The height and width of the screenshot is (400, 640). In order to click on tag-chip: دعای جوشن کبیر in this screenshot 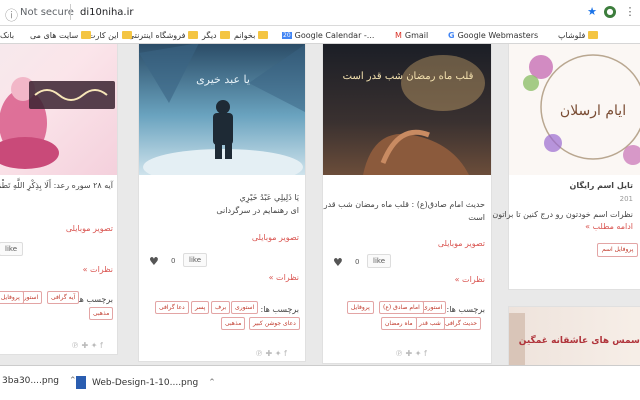, I will do `click(274, 323)`.